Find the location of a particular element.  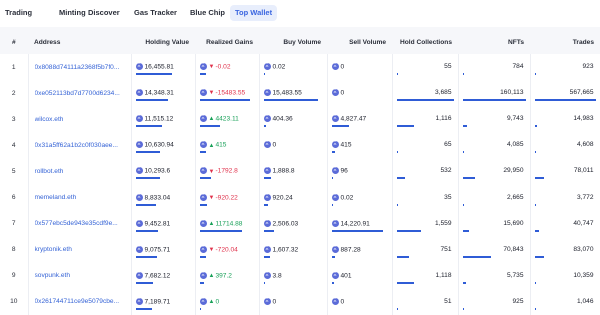

tab-blue-chip: Blue Chip is located at coordinates (207, 13).